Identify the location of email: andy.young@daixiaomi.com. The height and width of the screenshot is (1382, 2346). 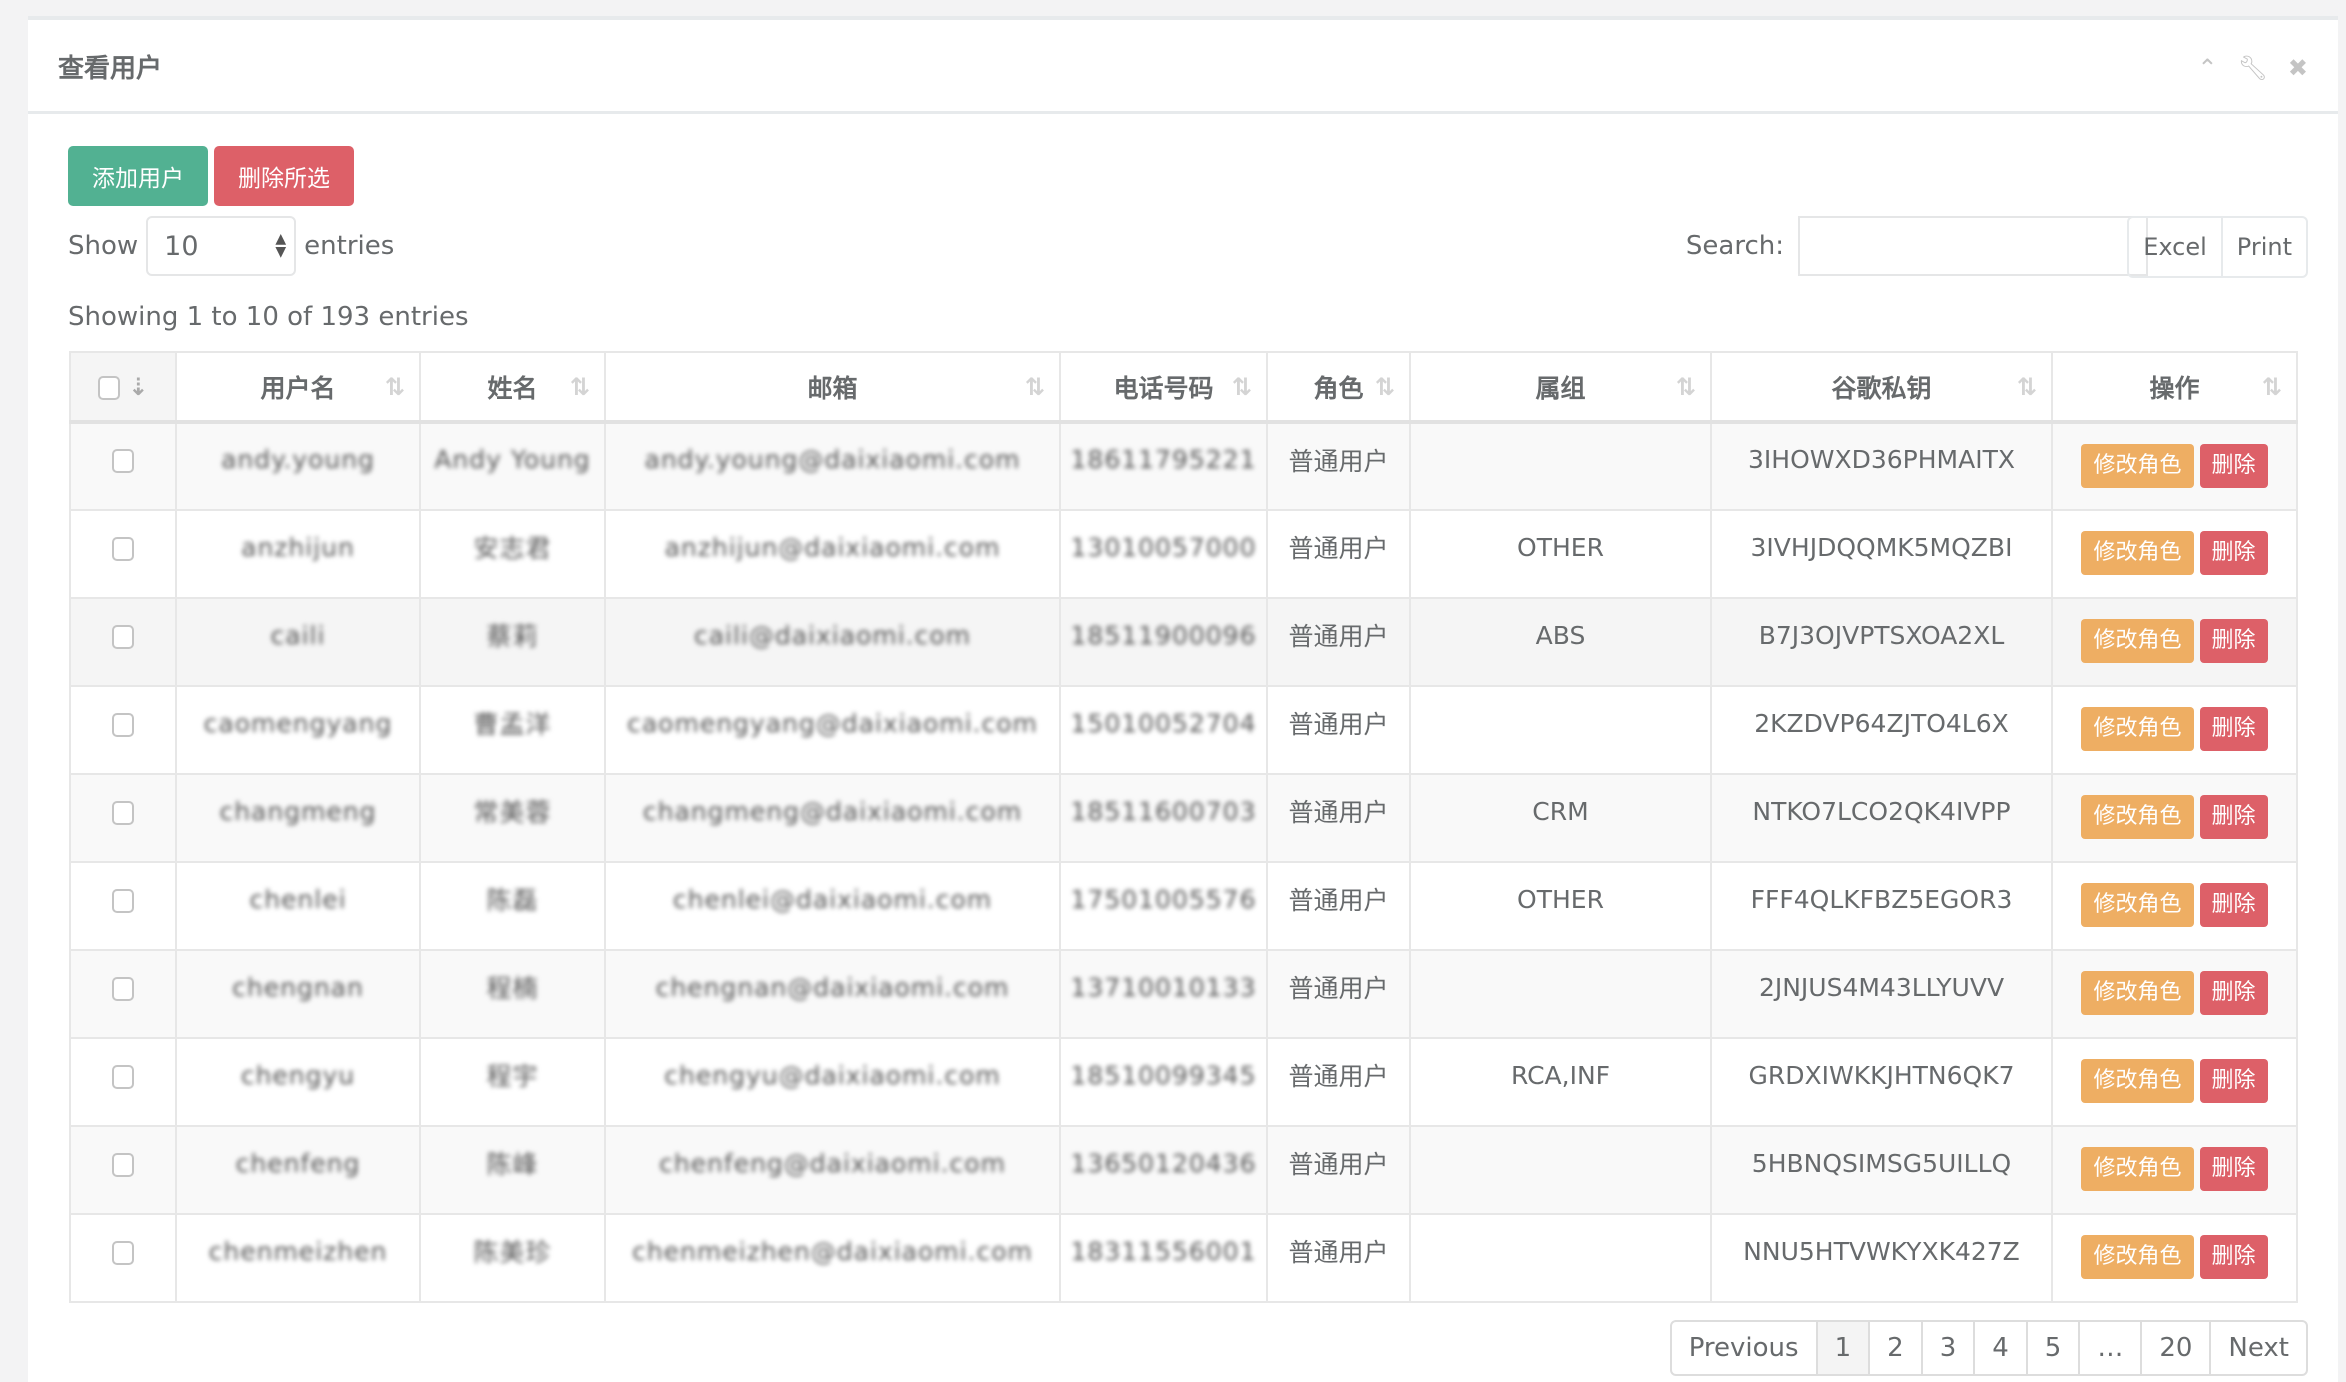
(832, 459).